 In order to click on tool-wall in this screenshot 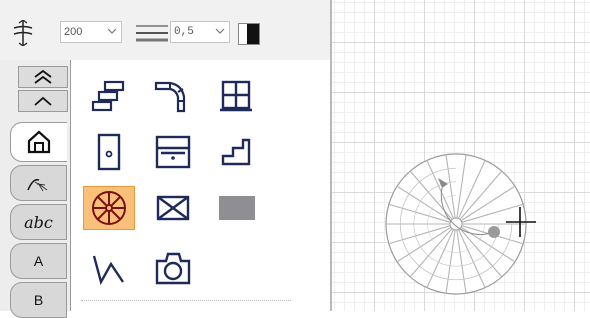, I will do `click(109, 96)`.